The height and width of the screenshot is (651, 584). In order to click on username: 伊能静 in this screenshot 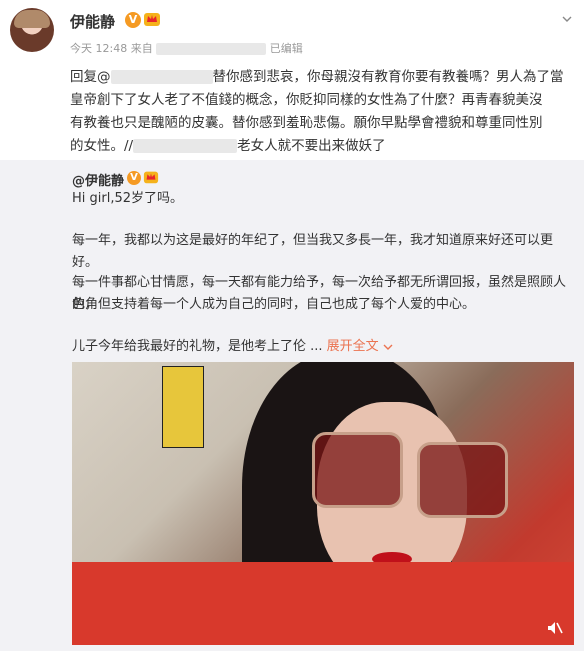, I will do `click(92, 21)`.